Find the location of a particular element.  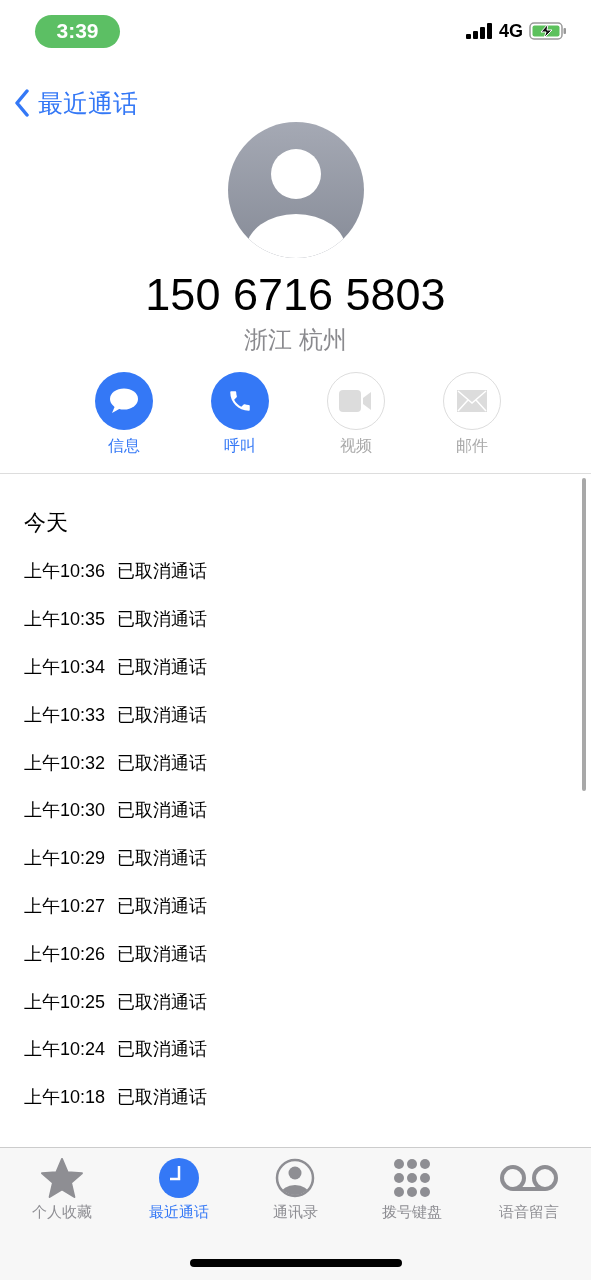

tab-contacts: 通讯录 is located at coordinates (295, 1190).